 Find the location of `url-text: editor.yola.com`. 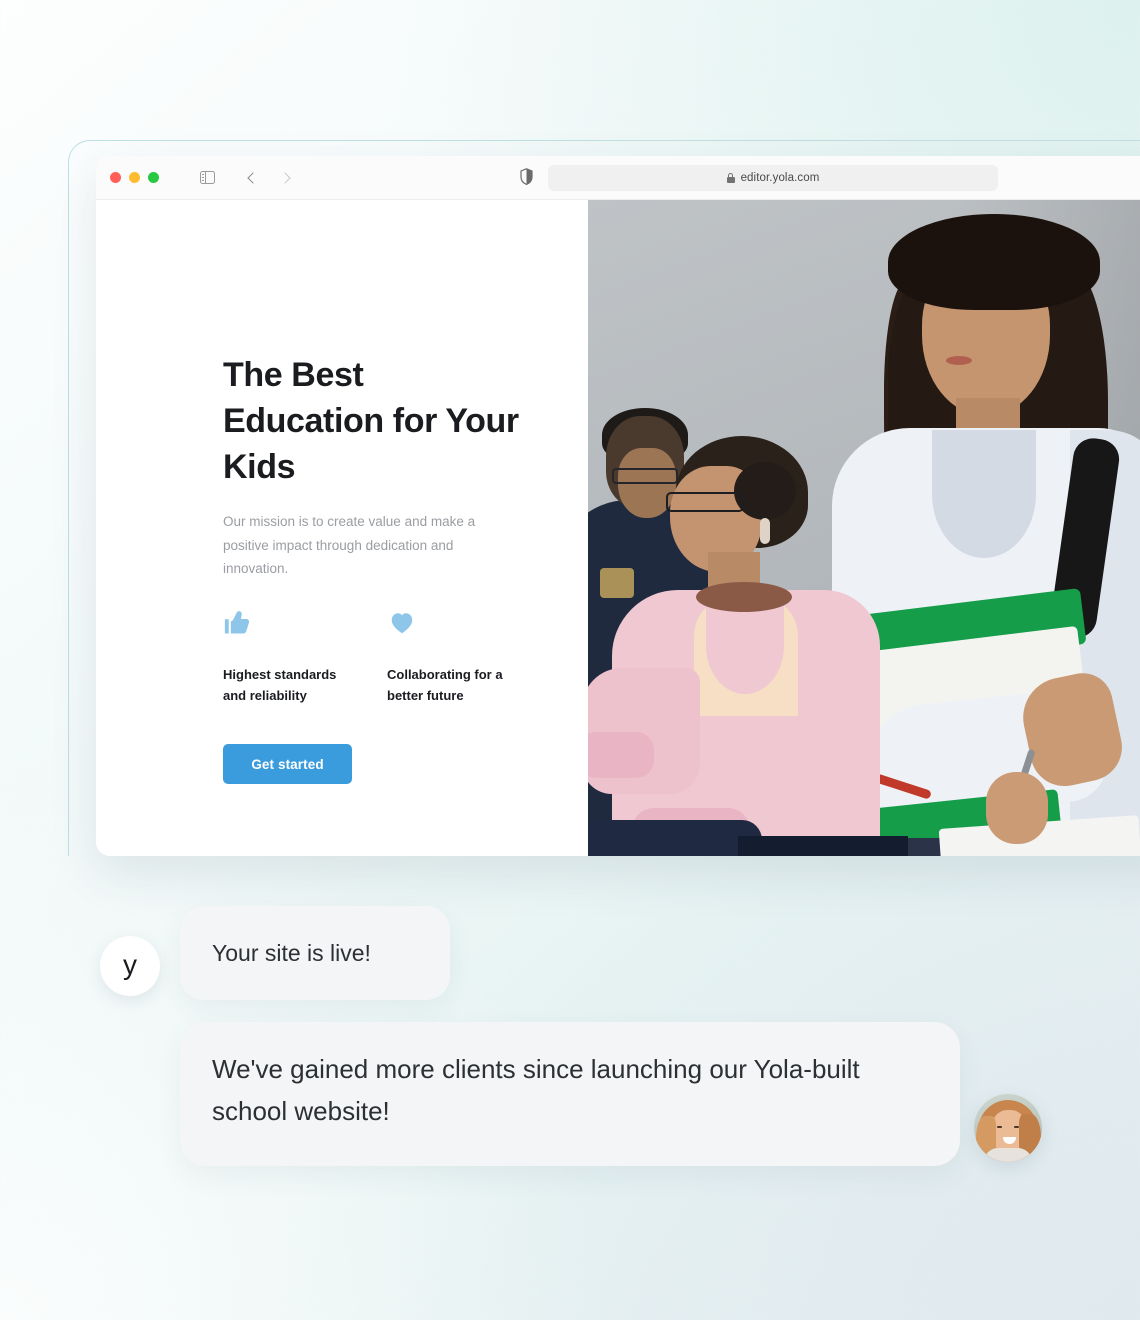

url-text: editor.yola.com is located at coordinates (780, 178).